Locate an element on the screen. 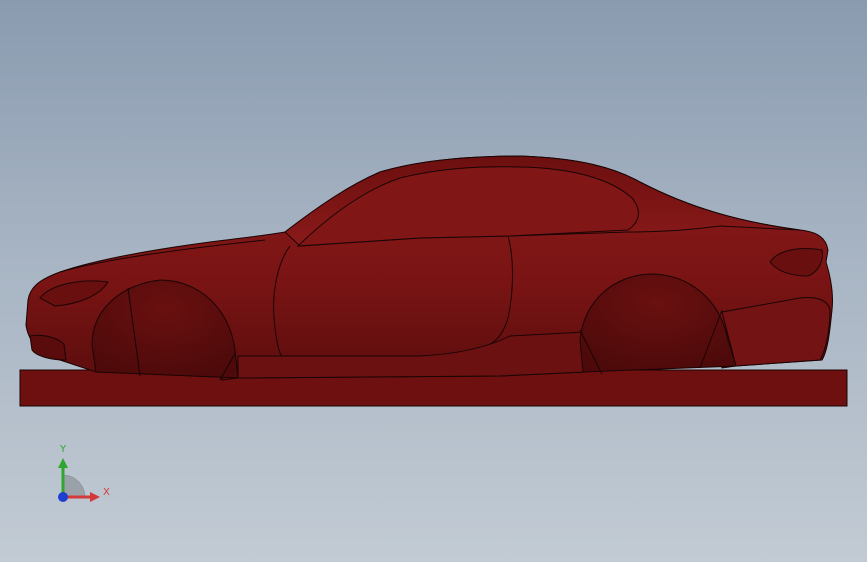 The image size is (867, 562). axis-triad: Y X is located at coordinates (83, 475).